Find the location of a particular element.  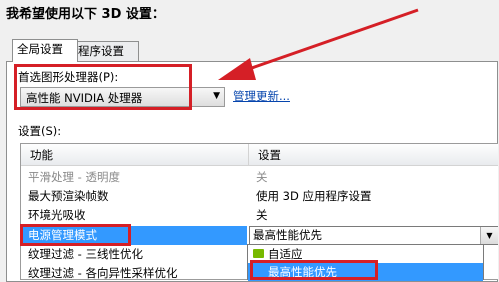

tab-global-settings: 全局设置 is located at coordinates (45, 50).